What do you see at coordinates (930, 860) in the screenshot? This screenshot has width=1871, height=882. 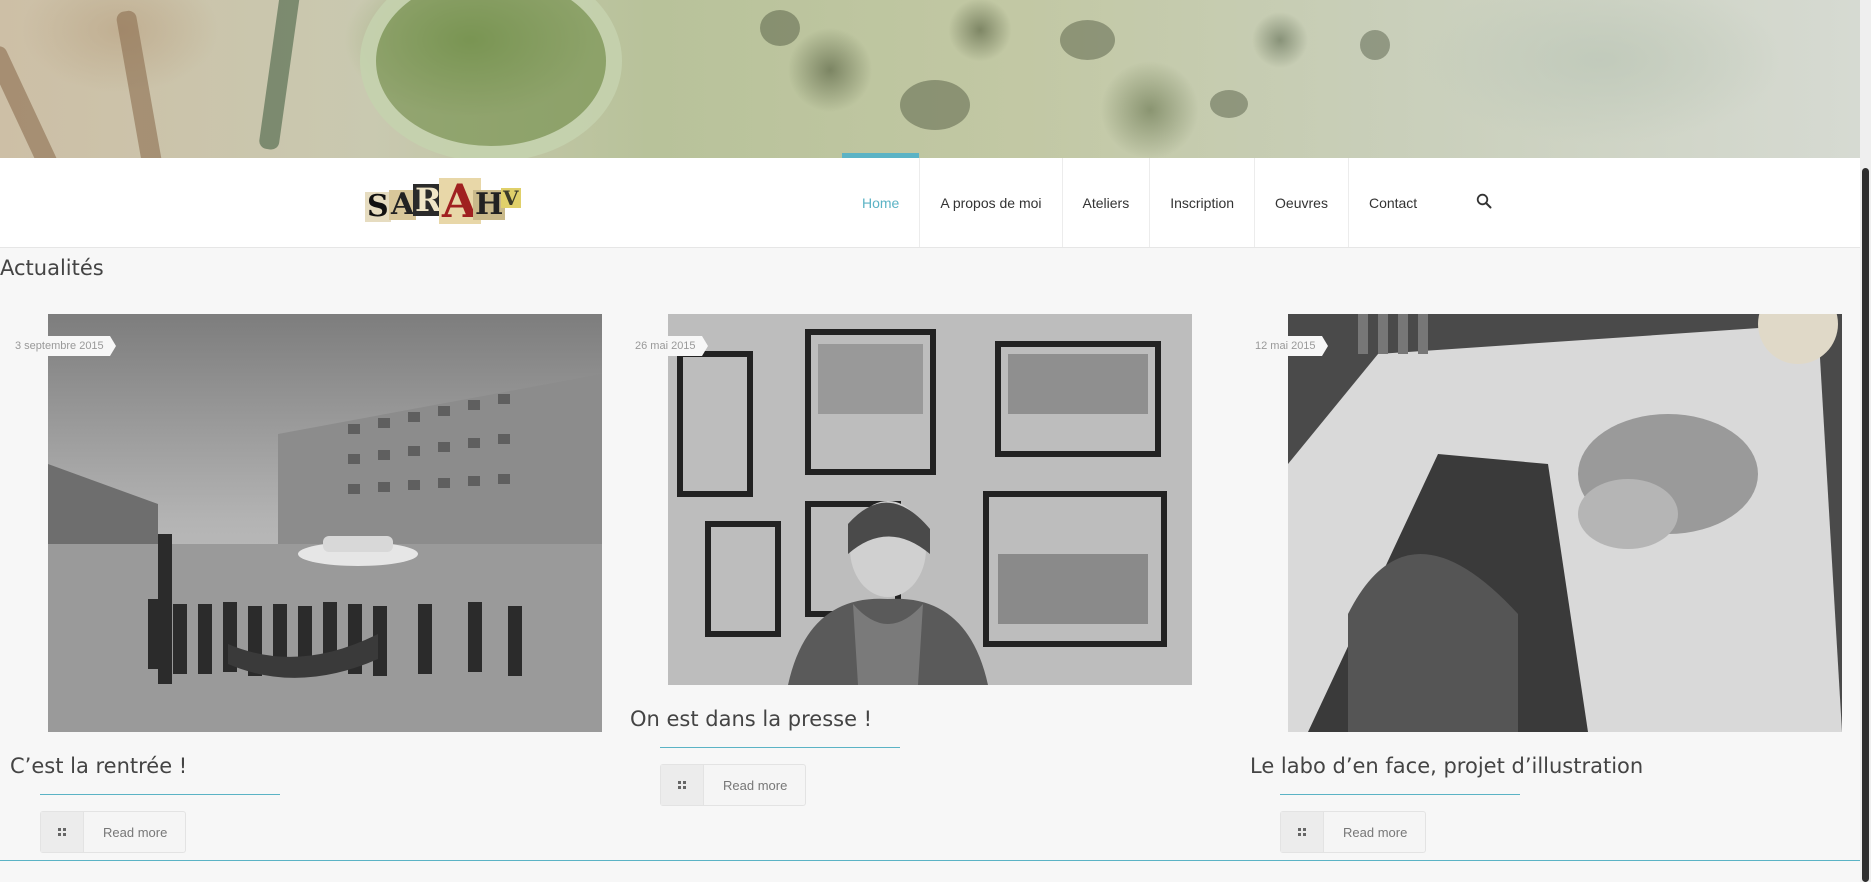 I see `footer-divider` at bounding box center [930, 860].